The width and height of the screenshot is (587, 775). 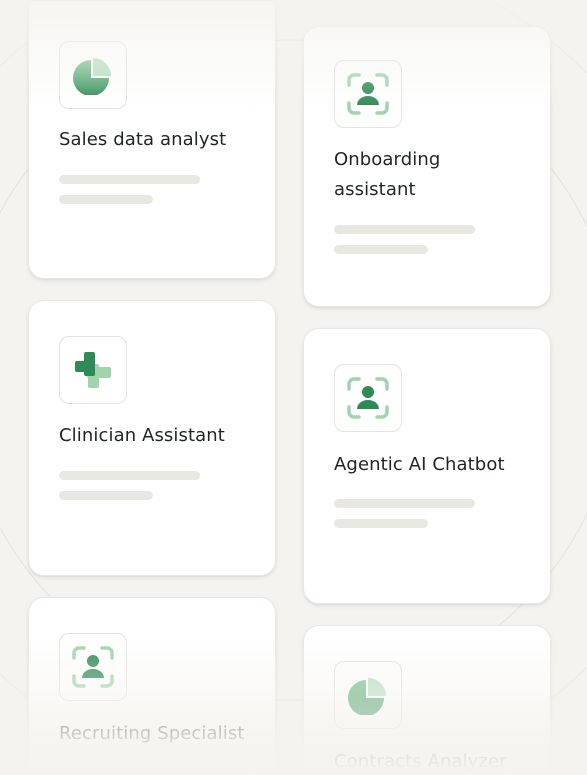 I want to click on card-title: Agentic AI Chatbot, so click(x=419, y=464).